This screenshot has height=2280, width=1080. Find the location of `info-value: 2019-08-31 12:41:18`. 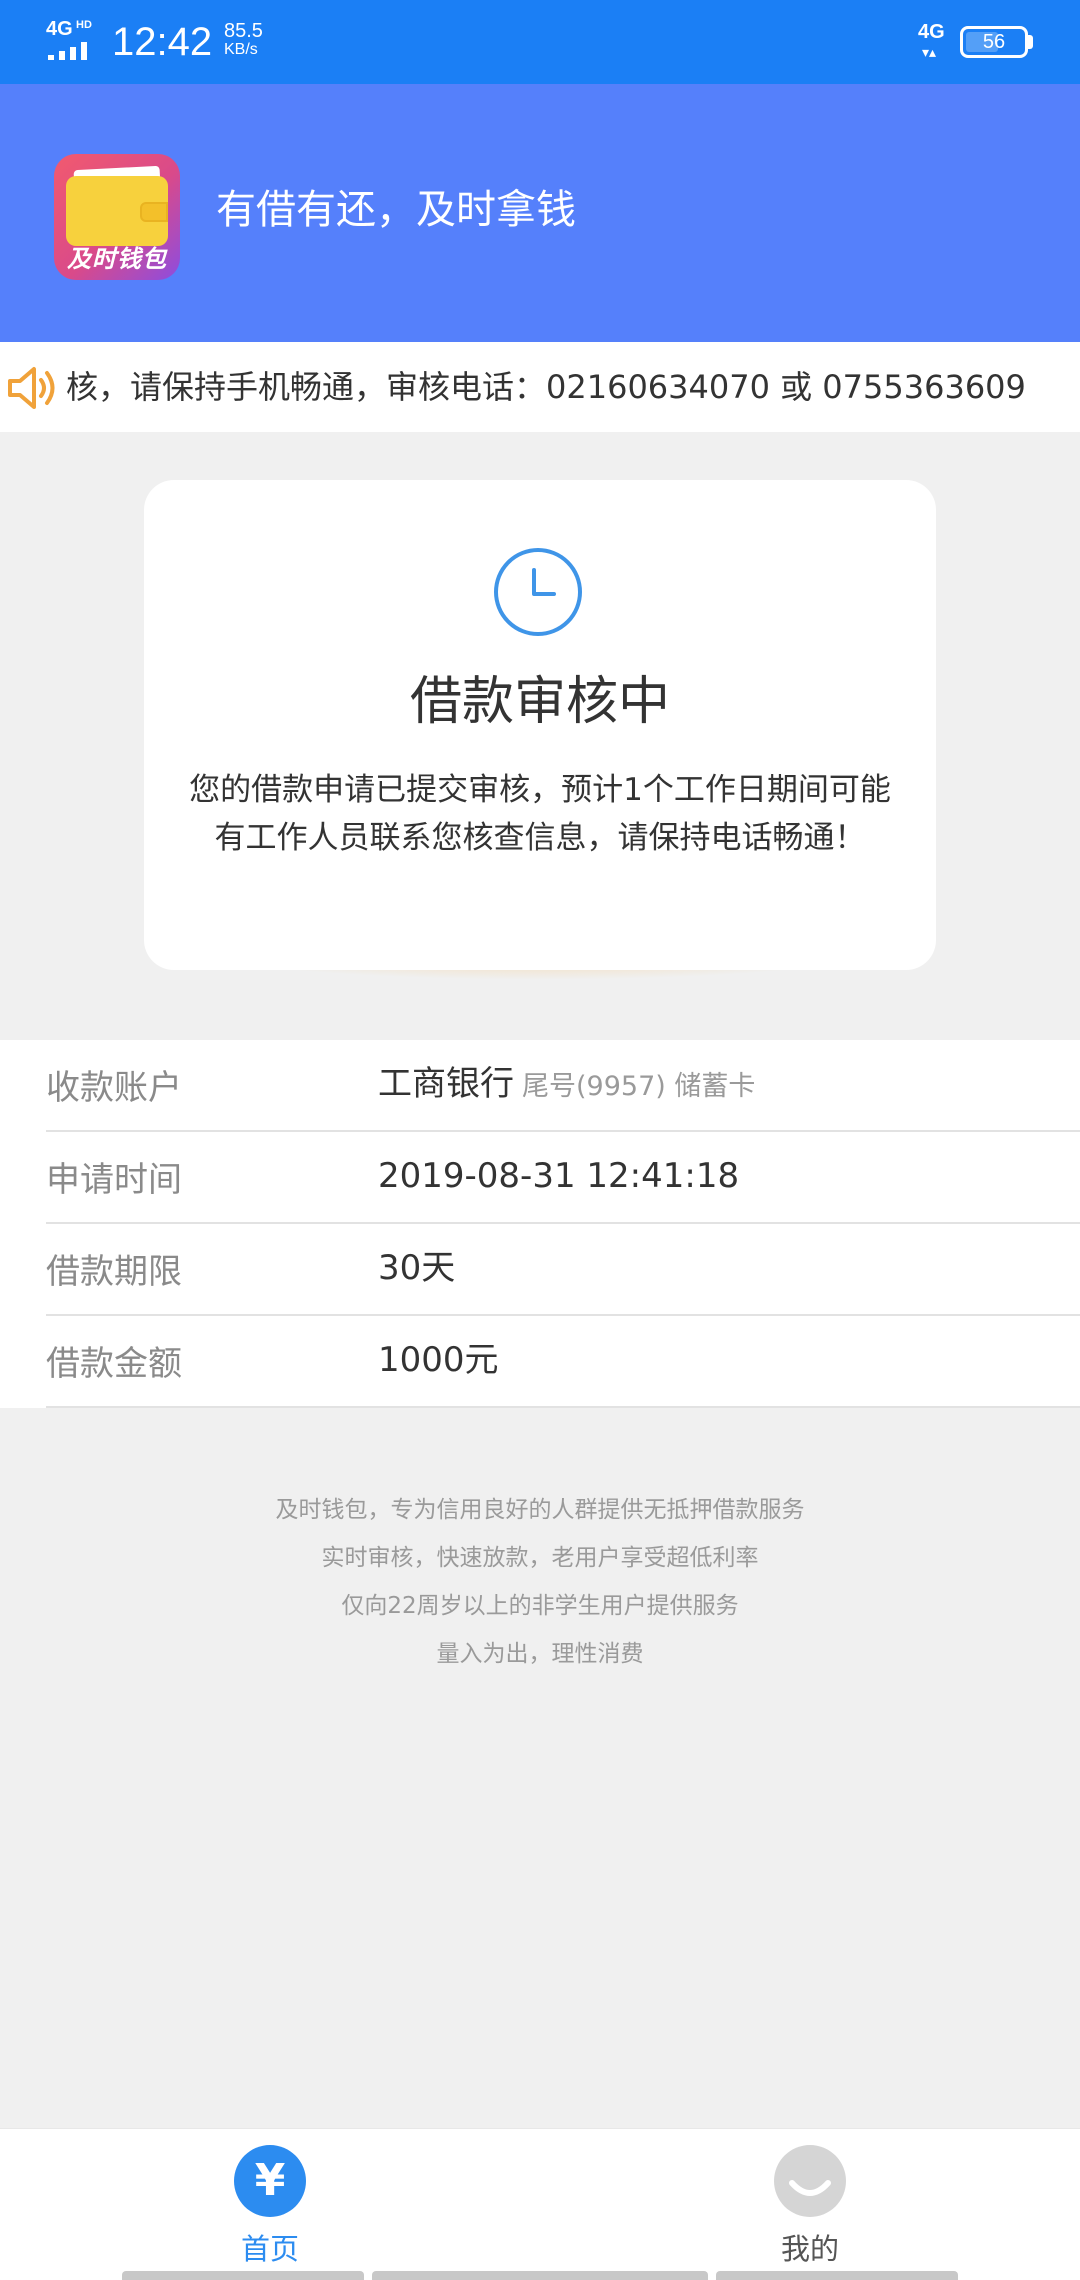

info-value: 2019-08-31 12:41:18 is located at coordinates (559, 1176).